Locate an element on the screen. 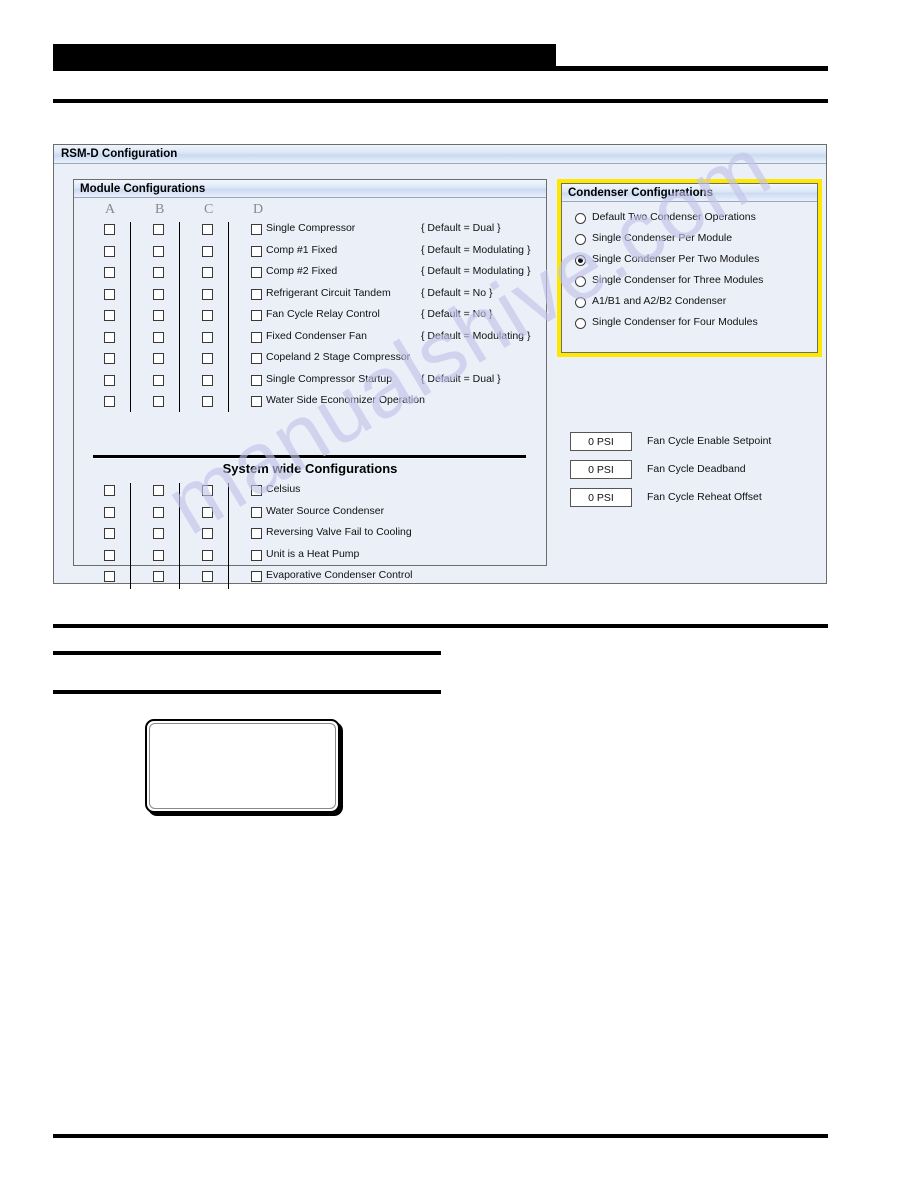 The width and height of the screenshot is (918, 1188). module-row: Comp #1 Fixed { Default = Modulating } is located at coordinates (310, 253).